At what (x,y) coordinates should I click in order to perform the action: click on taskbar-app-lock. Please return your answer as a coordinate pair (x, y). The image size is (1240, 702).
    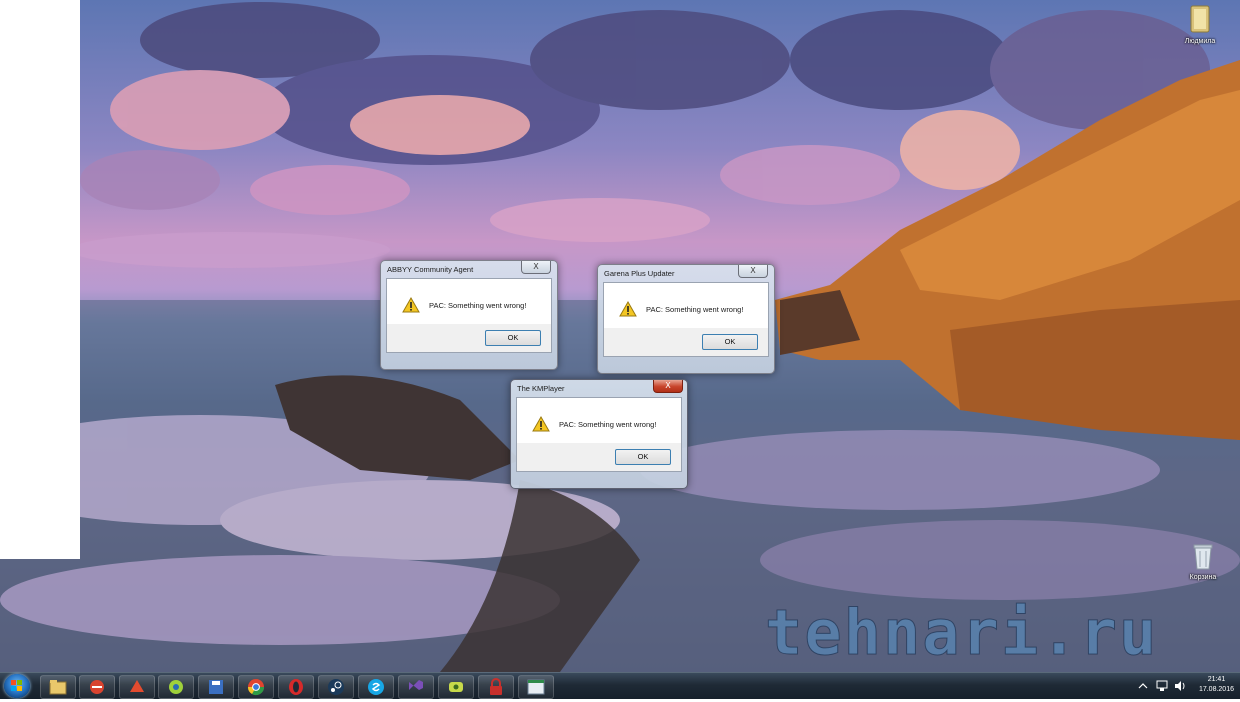
    Looking at the image, I should click on (496, 687).